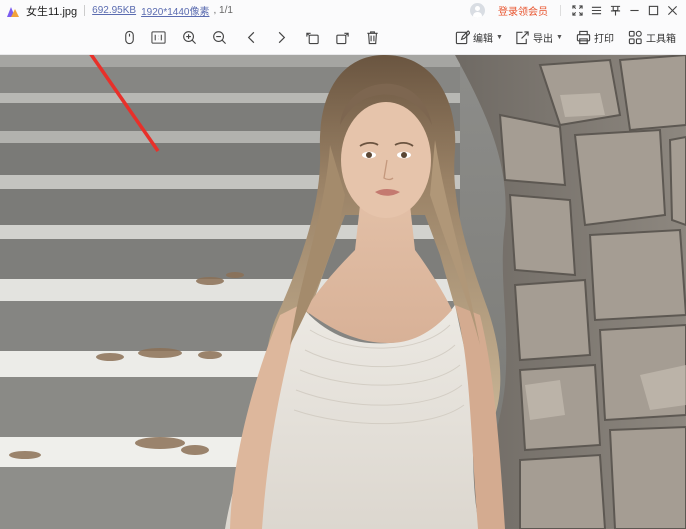 The image size is (686, 529). I want to click on chevron-left-icon, so click(251, 37).